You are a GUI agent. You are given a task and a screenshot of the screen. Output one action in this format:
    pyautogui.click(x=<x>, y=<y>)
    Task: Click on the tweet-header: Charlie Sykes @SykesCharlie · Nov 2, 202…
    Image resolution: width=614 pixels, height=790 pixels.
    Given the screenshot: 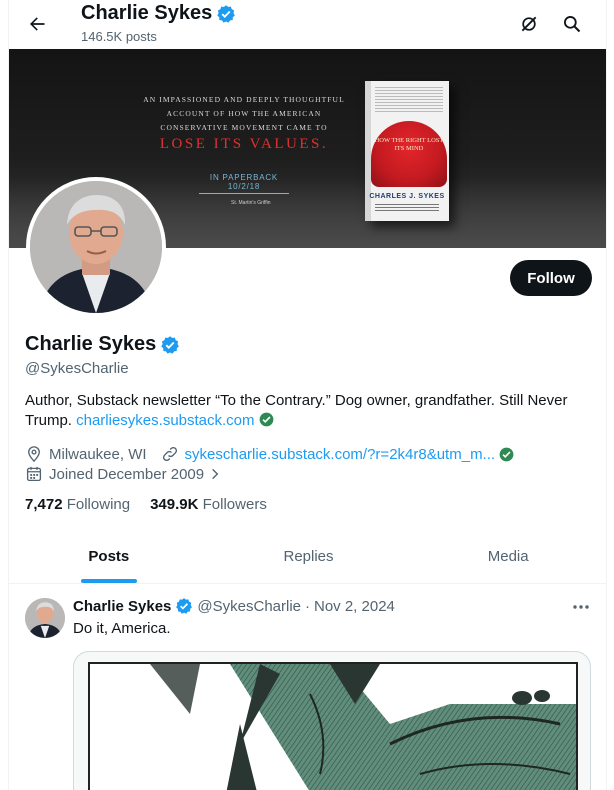 What is the action you would take?
    pyautogui.click(x=234, y=606)
    